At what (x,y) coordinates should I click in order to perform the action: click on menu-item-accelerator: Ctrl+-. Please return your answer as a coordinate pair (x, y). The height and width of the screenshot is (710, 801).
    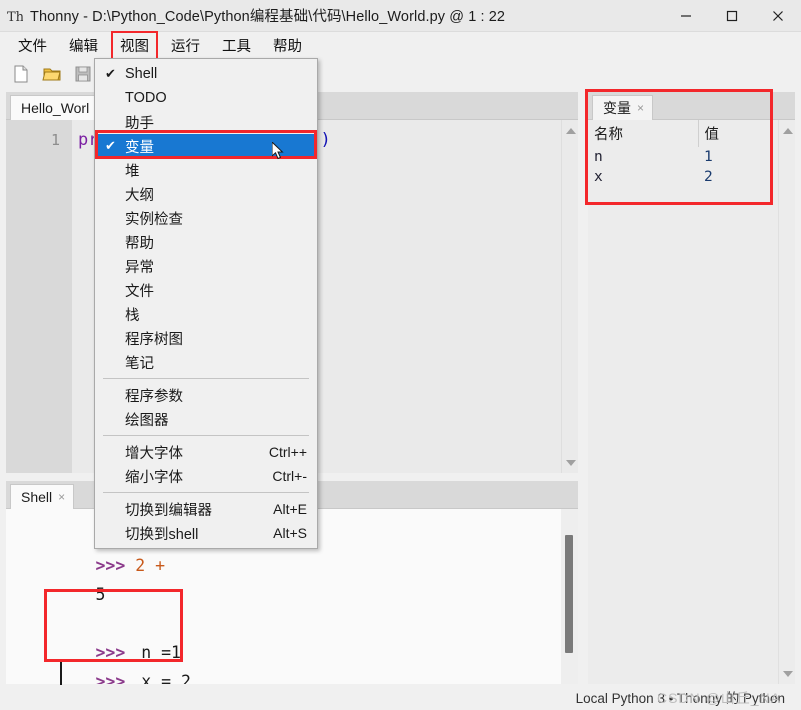
    Looking at the image, I should click on (289, 476).